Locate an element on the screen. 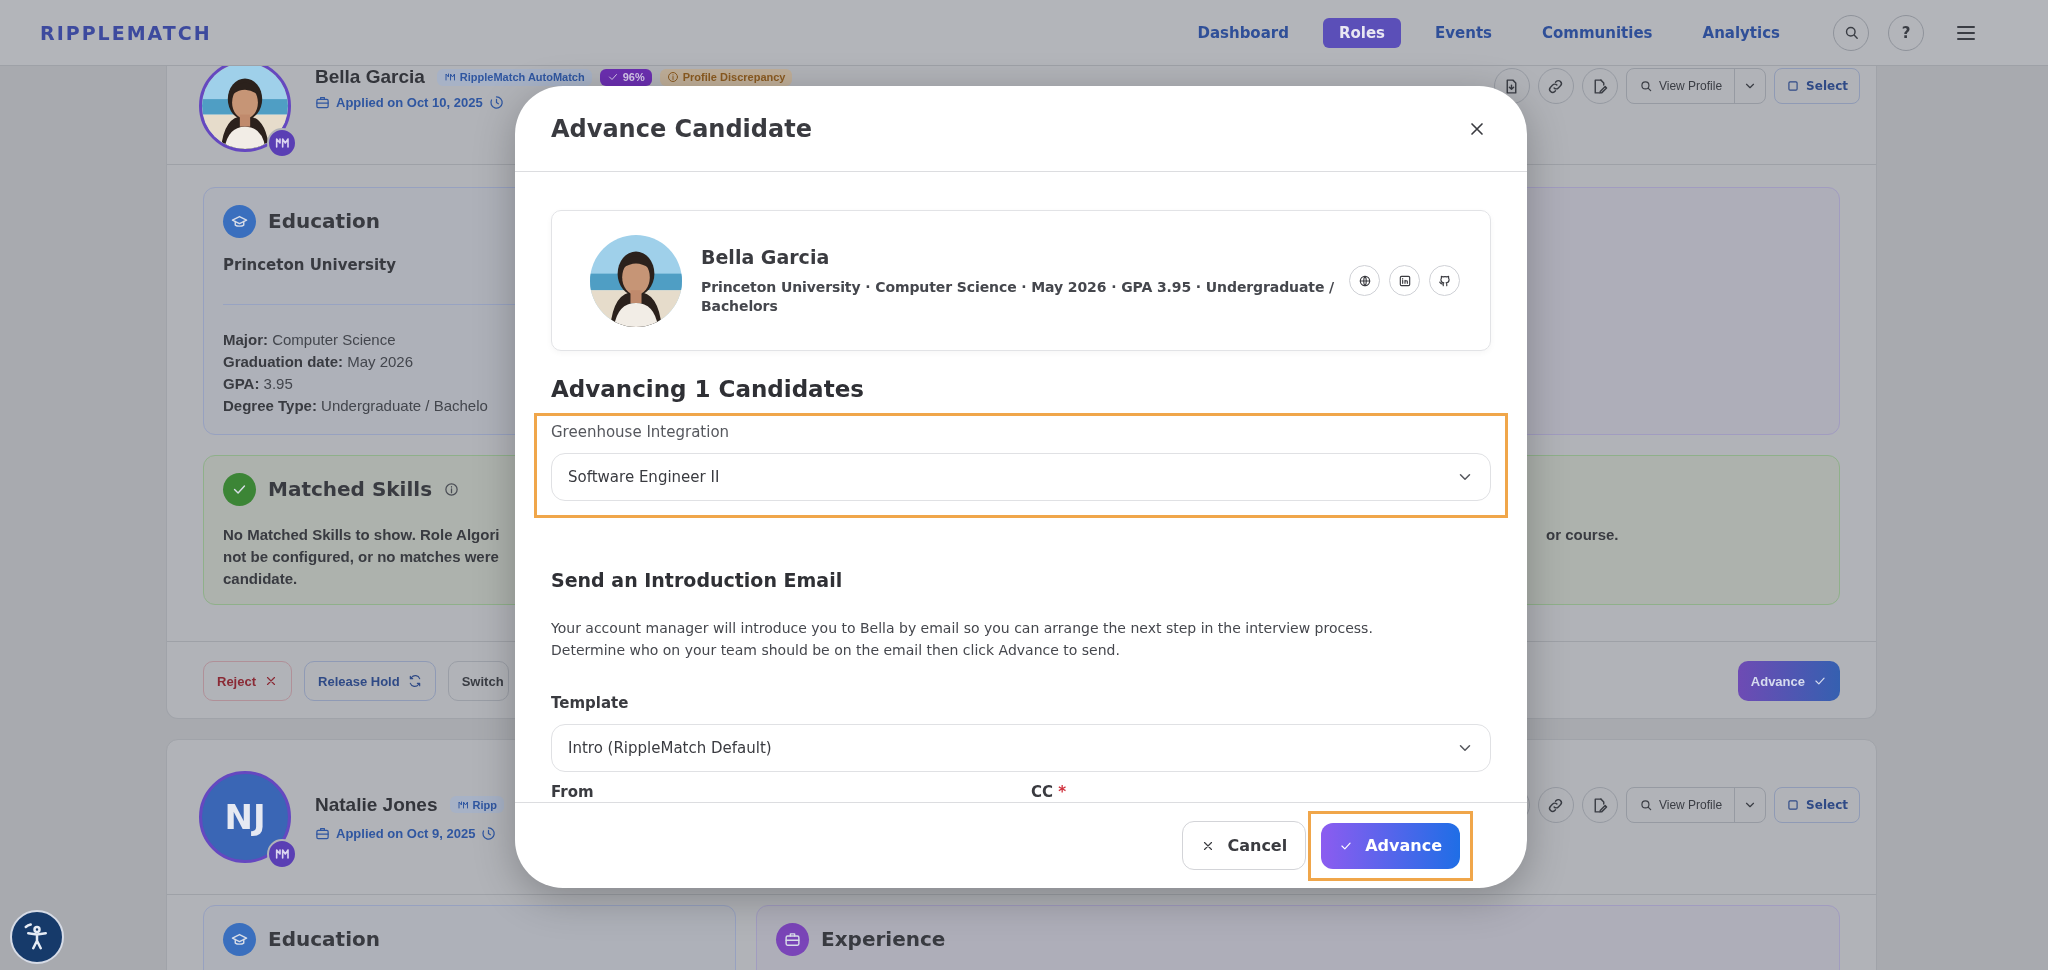 Image resolution: width=2048 pixels, height=970 pixels. action-button: Reject is located at coordinates (248, 681).